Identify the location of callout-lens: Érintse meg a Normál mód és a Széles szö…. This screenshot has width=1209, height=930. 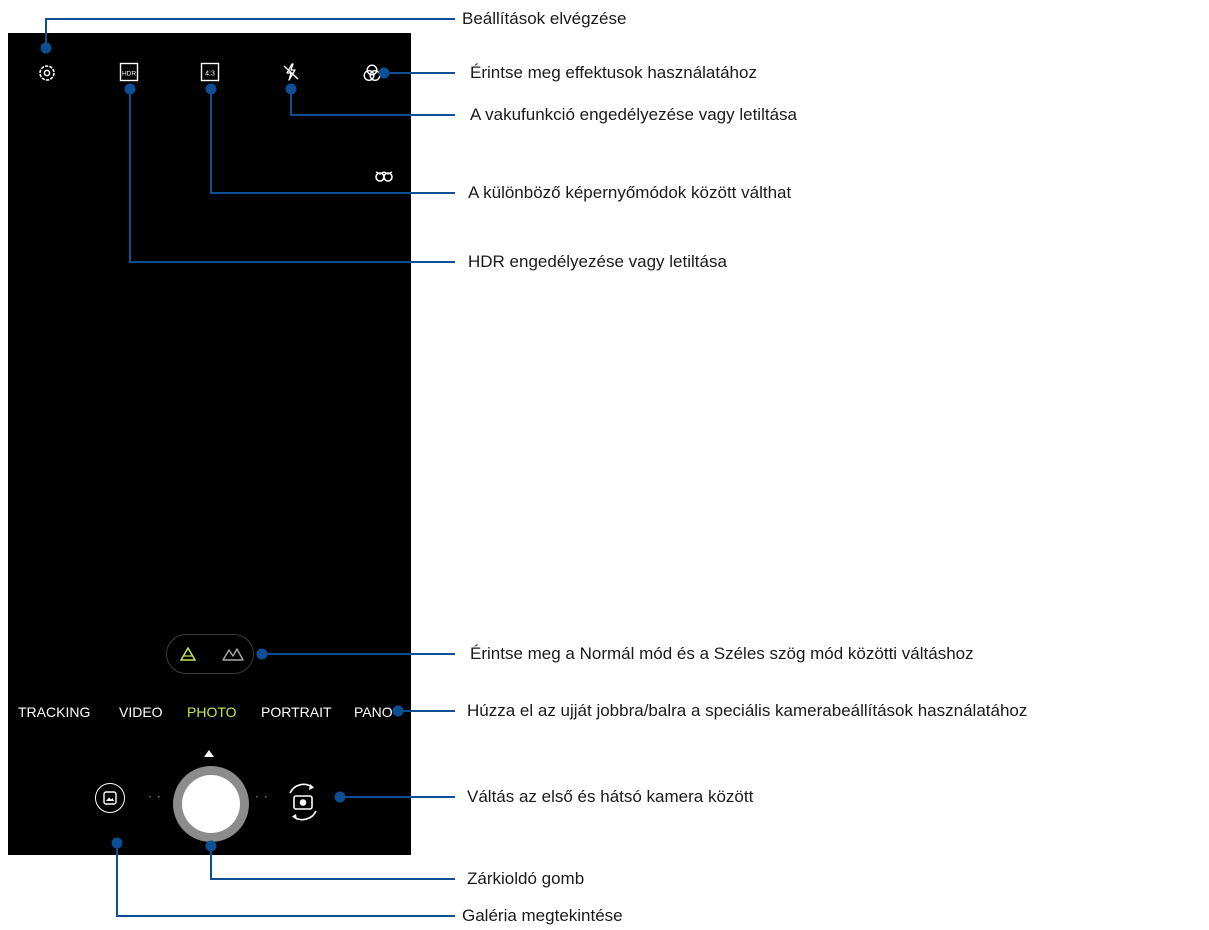
(722, 653).